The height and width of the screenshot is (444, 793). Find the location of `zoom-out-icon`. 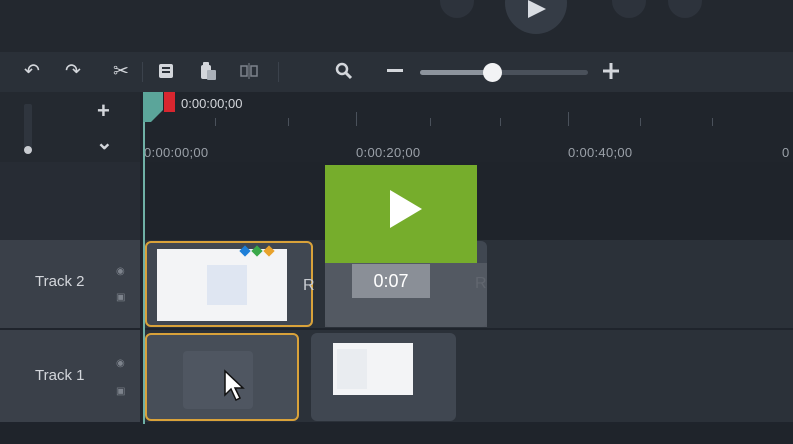

zoom-out-icon is located at coordinates (395, 71).